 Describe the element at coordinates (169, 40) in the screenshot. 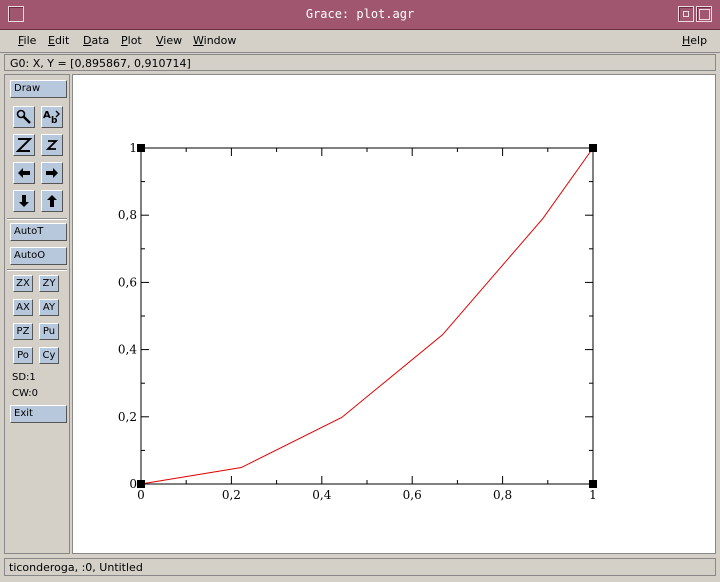

I see `menu-view: View` at that location.